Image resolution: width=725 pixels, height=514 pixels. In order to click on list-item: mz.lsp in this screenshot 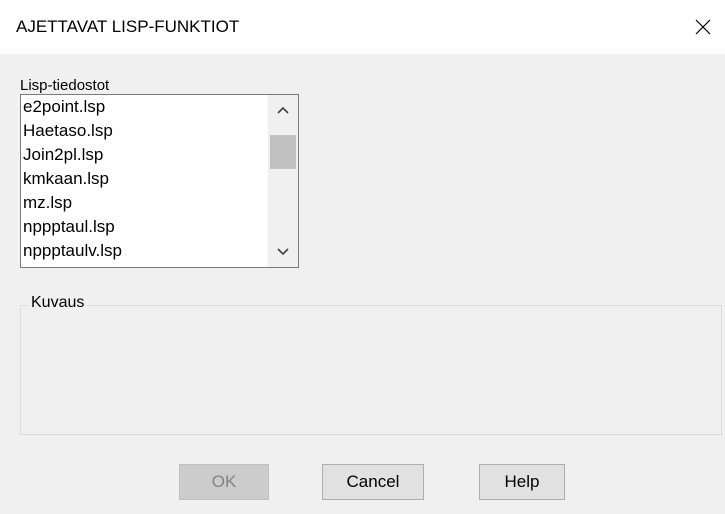, I will do `click(143, 203)`.